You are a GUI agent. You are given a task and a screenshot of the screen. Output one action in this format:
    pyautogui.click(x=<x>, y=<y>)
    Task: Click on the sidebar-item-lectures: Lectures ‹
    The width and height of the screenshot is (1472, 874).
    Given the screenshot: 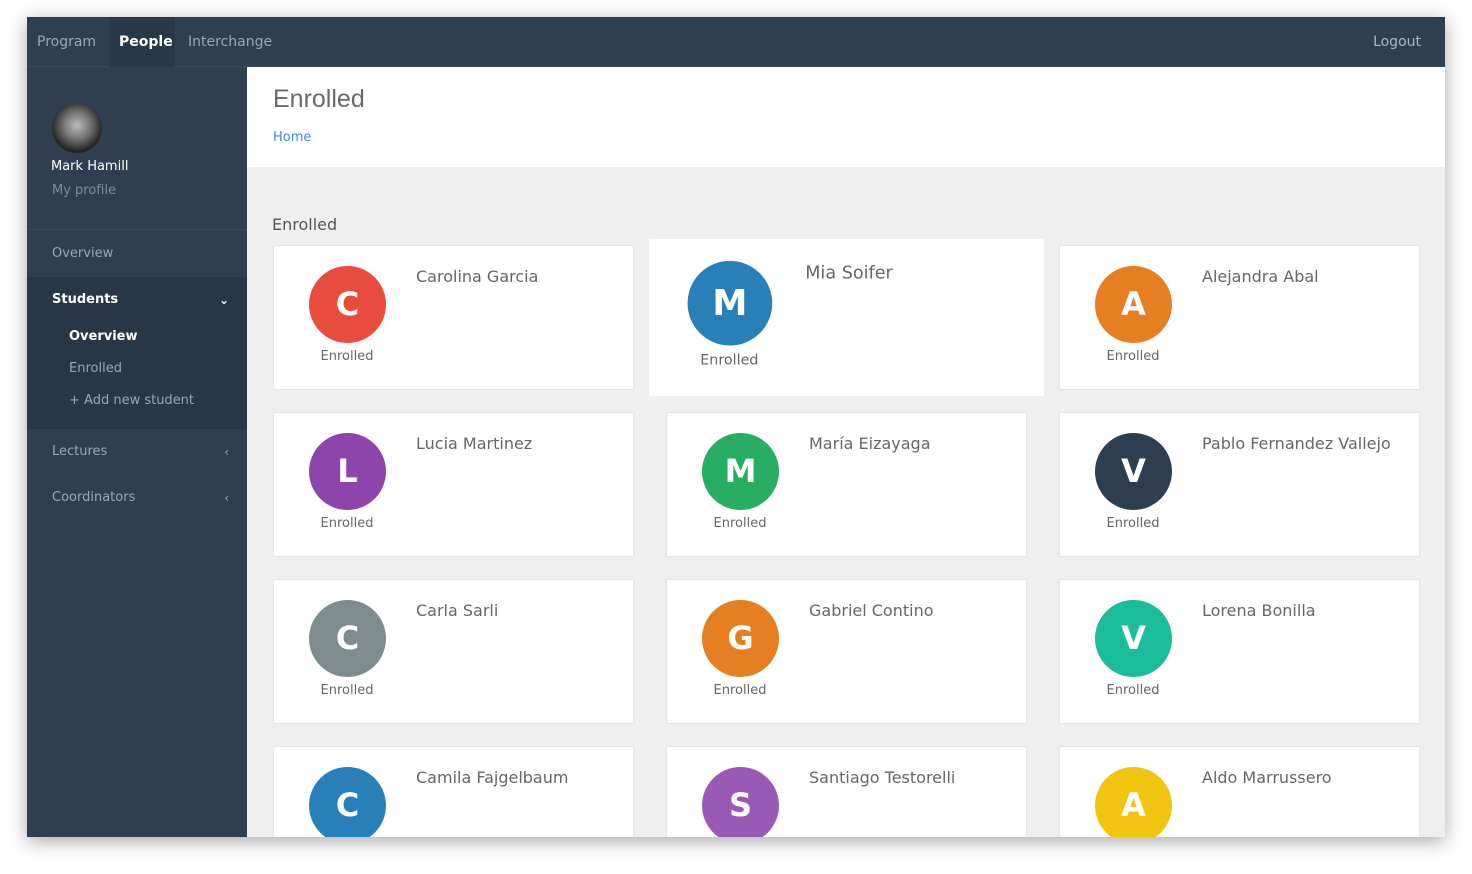 What is the action you would take?
    pyautogui.click(x=137, y=452)
    